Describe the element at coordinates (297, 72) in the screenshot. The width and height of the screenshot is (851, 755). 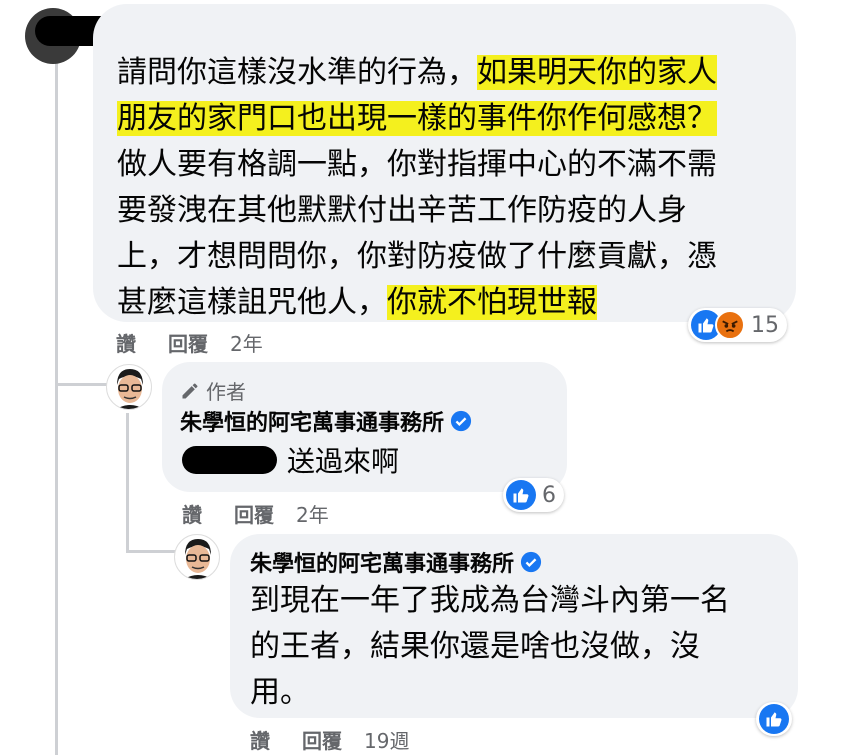
I see `comment-text-segment: 請問你這樣沒水準的行為，` at that location.